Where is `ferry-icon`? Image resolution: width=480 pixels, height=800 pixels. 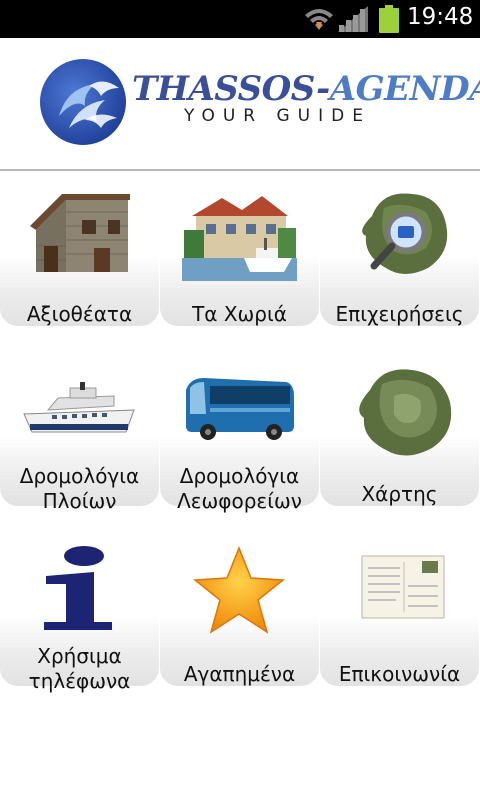
ferry-icon is located at coordinates (79, 407).